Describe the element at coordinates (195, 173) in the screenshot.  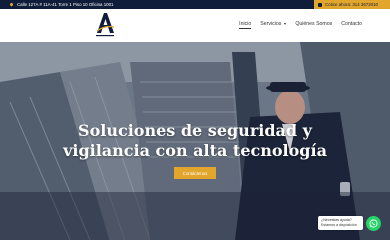
I see `contact-button: Contáctenos` at that location.